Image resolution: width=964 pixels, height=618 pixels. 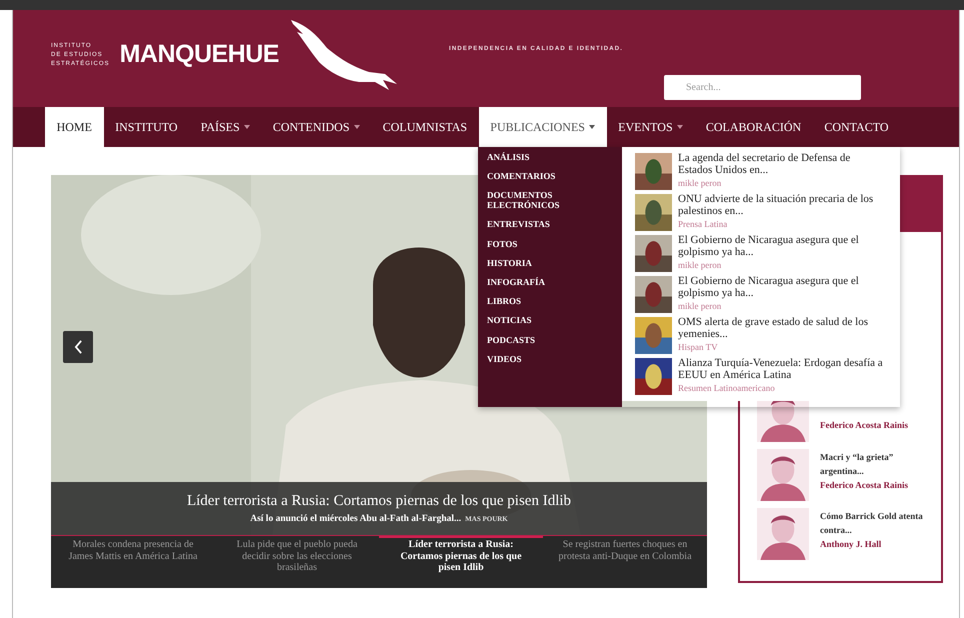 I want to click on site-logo: MANQUEHUE, so click(x=199, y=54).